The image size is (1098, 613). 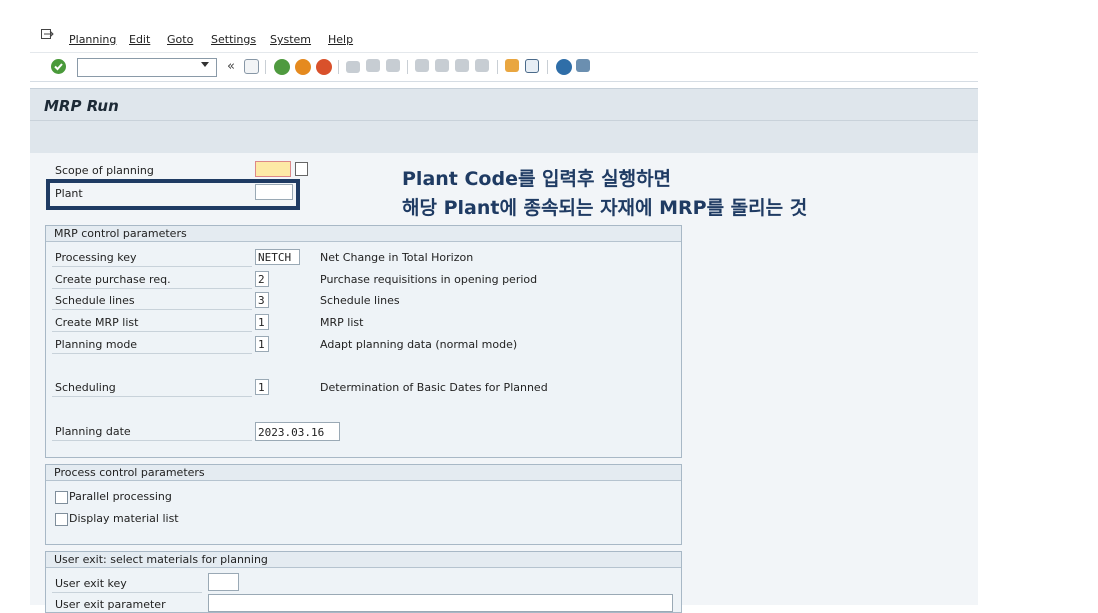 I want to click on planning-date-label: Planning date, so click(x=93, y=431).